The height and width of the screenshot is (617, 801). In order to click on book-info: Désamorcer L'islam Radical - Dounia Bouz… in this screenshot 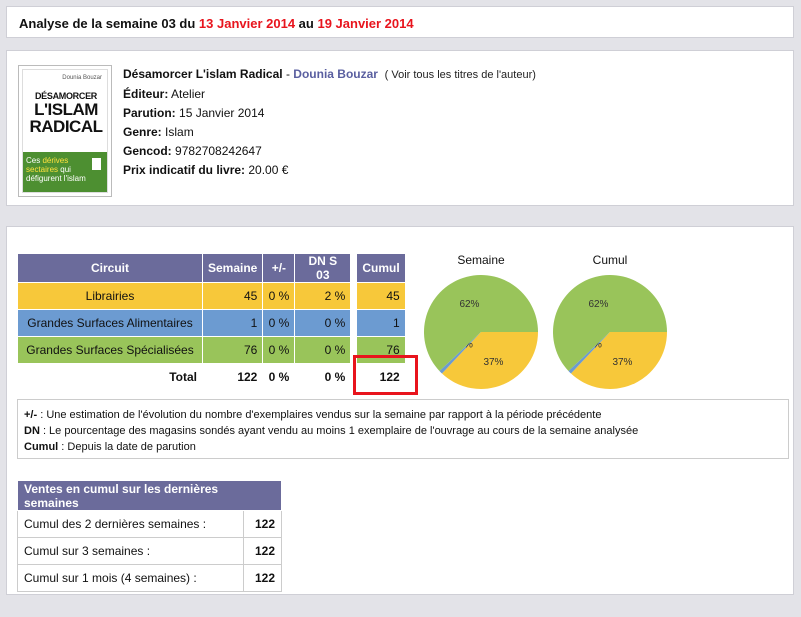, I will do `click(329, 122)`.